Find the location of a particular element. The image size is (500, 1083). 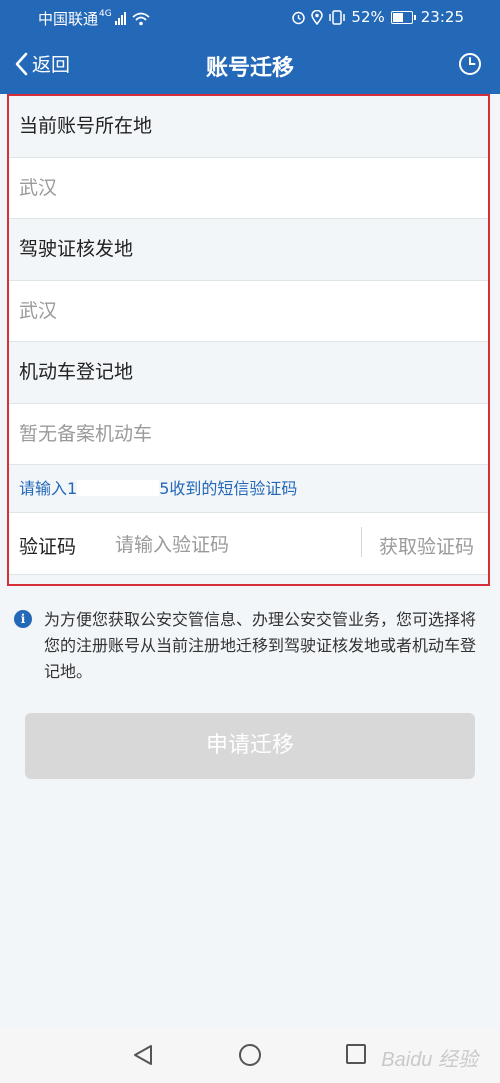

baidu-watermark: Baidu 经验 is located at coordinates (429, 1060).